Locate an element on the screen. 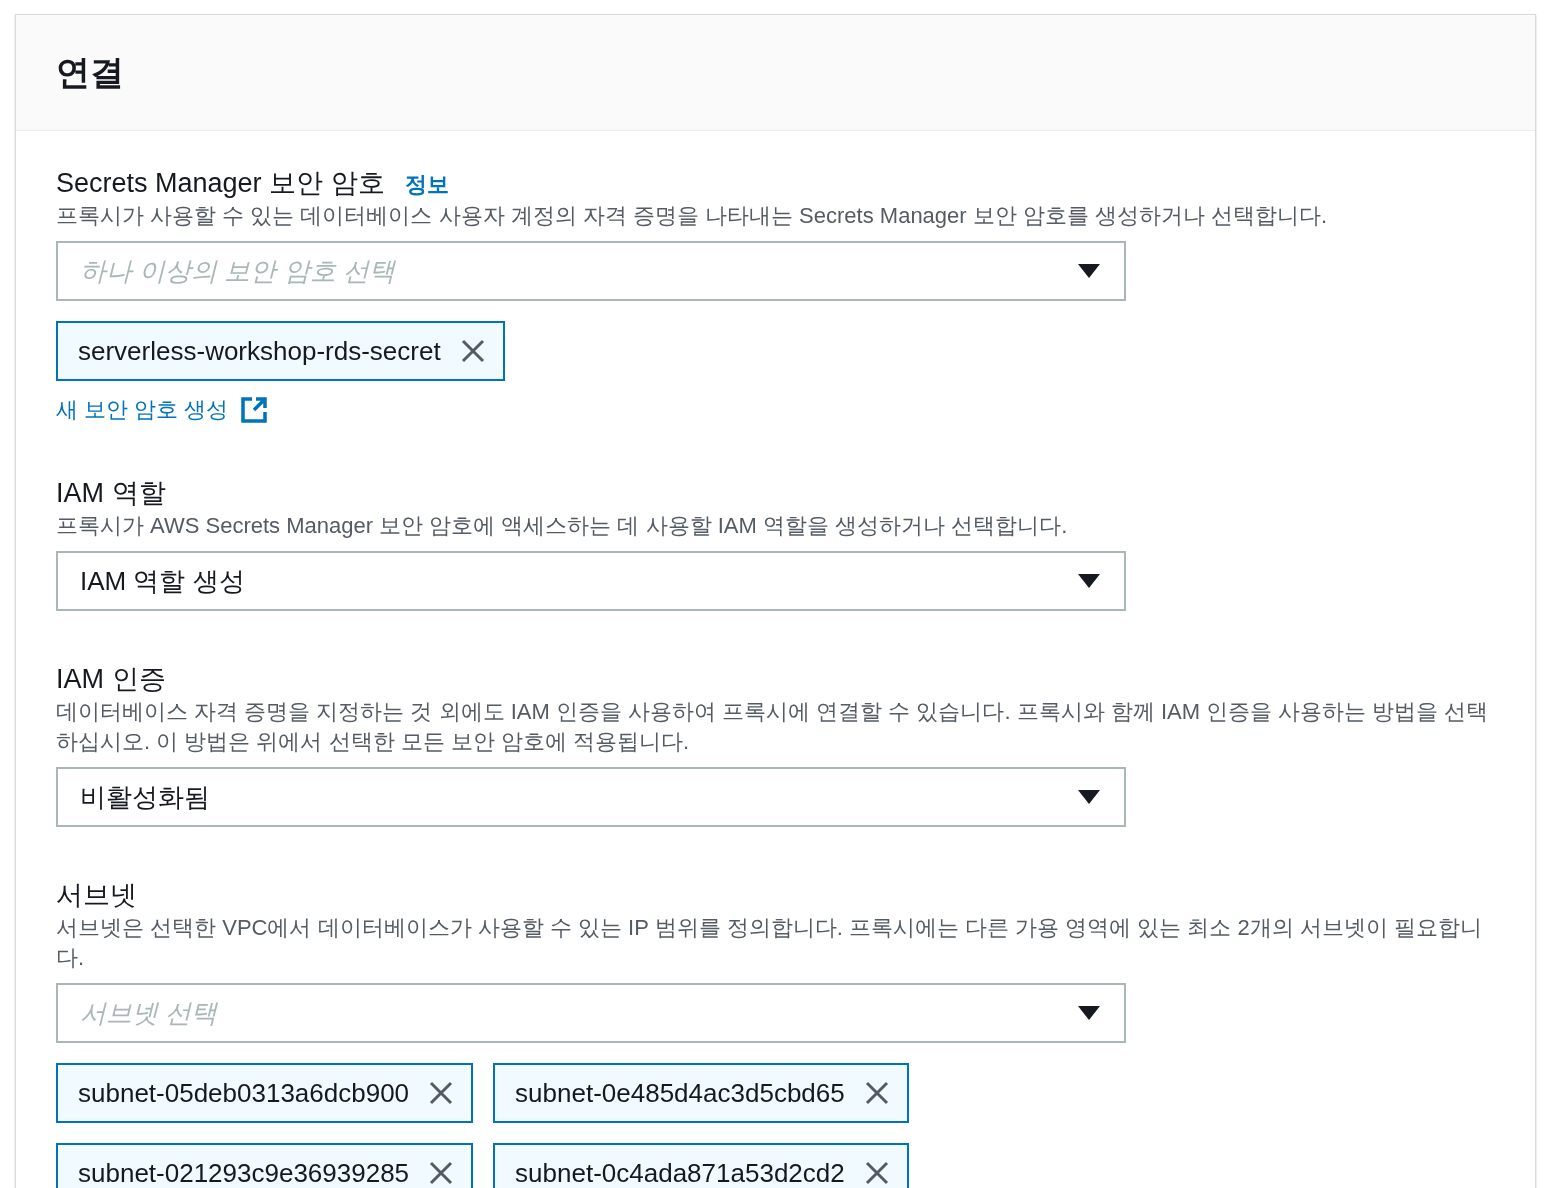 The image size is (1548, 1188). section-title: 연결 is located at coordinates (90, 72).